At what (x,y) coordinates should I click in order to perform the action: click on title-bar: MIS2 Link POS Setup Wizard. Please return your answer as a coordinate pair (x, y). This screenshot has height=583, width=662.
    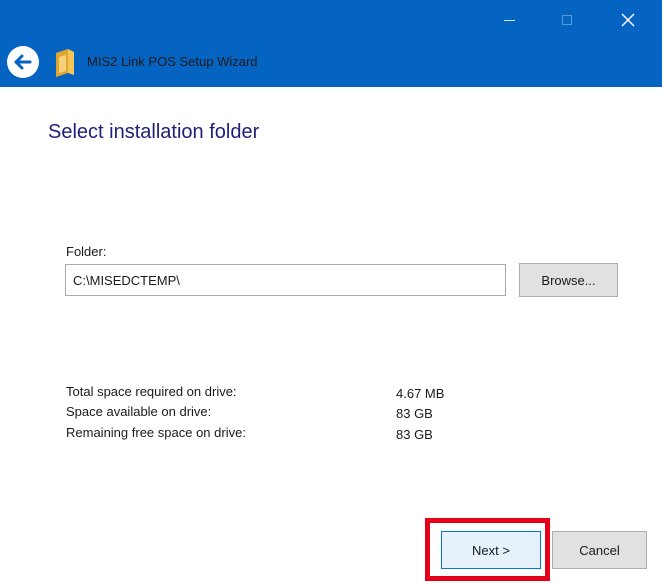
    Looking at the image, I should click on (331, 43).